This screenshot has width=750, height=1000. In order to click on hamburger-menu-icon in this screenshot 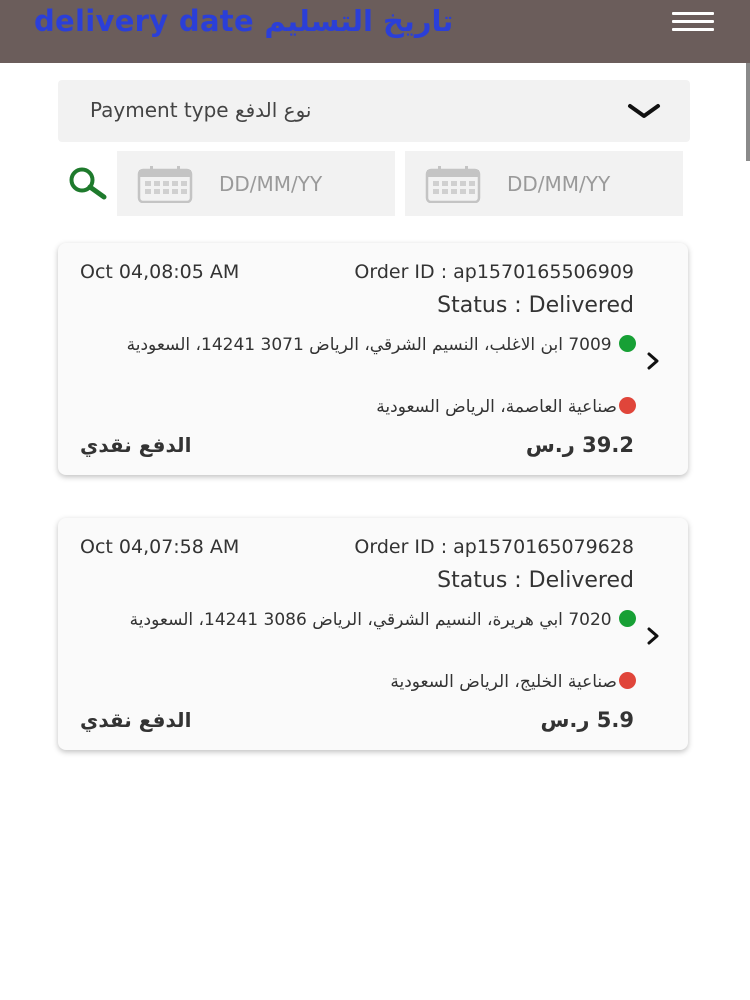, I will do `click(693, 23)`.